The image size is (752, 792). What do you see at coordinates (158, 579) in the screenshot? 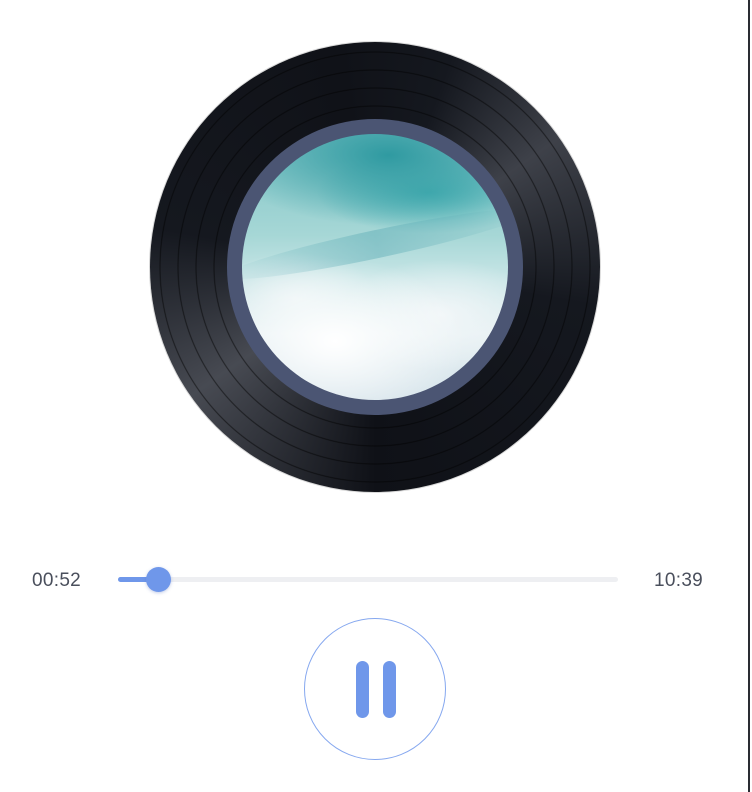
I see `seek-bar-thumb` at bounding box center [158, 579].